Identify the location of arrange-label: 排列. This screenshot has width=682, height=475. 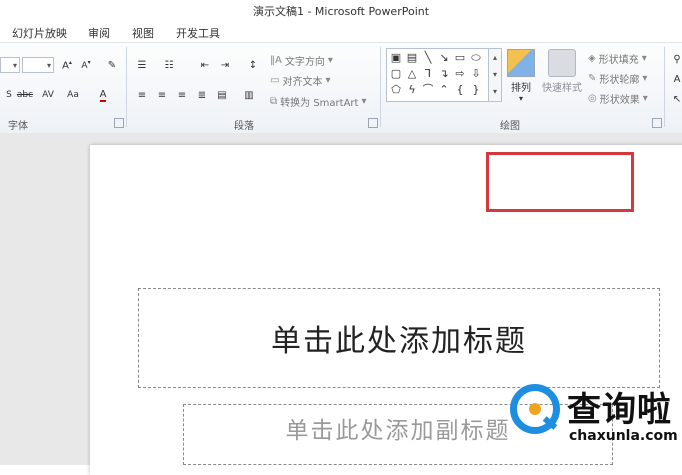
(521, 88).